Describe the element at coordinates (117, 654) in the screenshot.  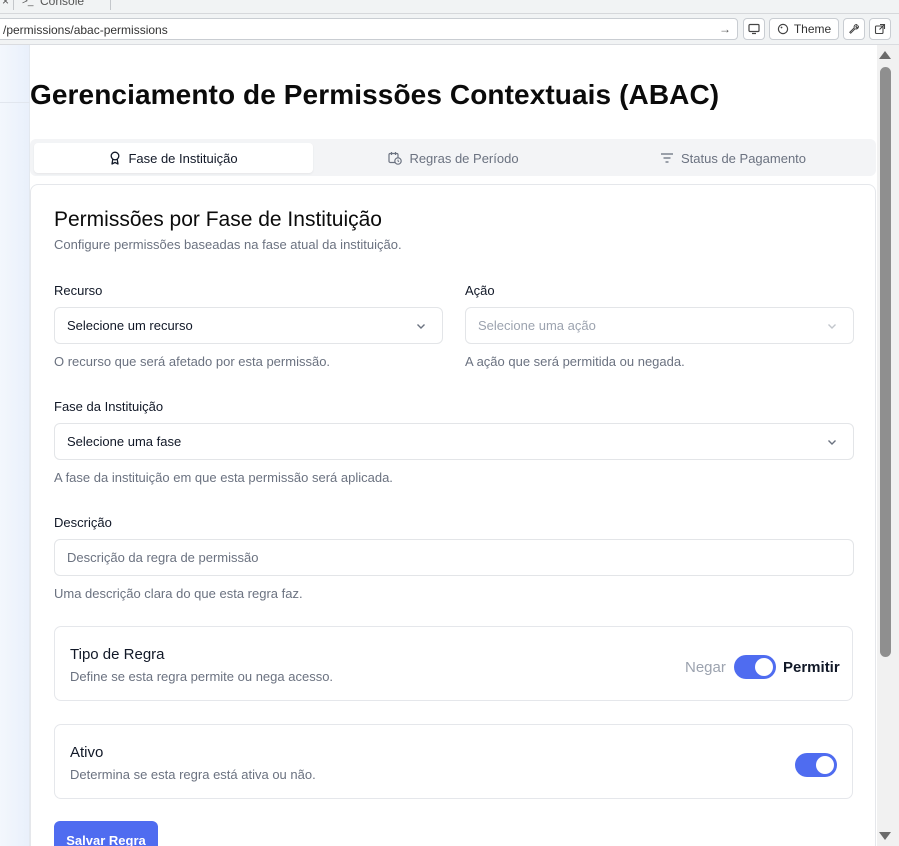
I see `rule-type-title: Tipo de Regra` at that location.